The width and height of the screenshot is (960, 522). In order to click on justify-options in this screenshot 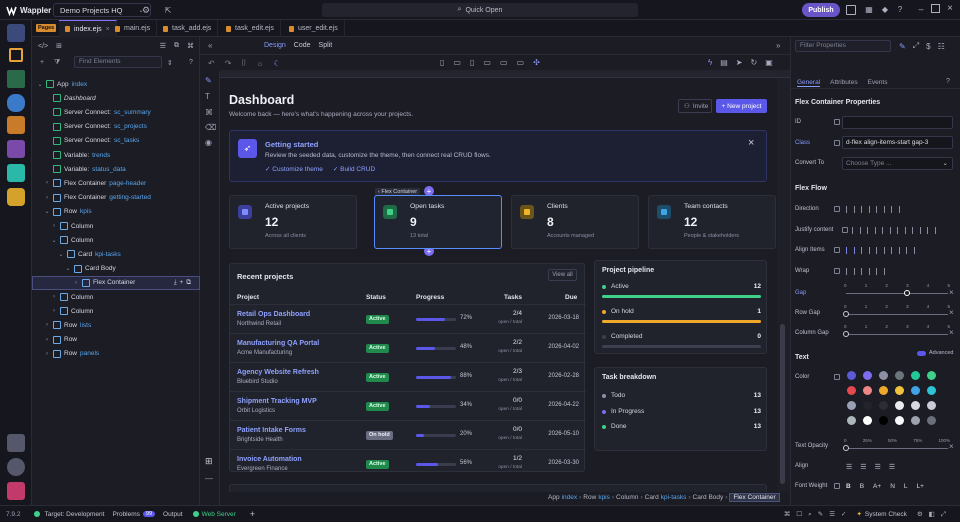, I will do `click(894, 230)`.